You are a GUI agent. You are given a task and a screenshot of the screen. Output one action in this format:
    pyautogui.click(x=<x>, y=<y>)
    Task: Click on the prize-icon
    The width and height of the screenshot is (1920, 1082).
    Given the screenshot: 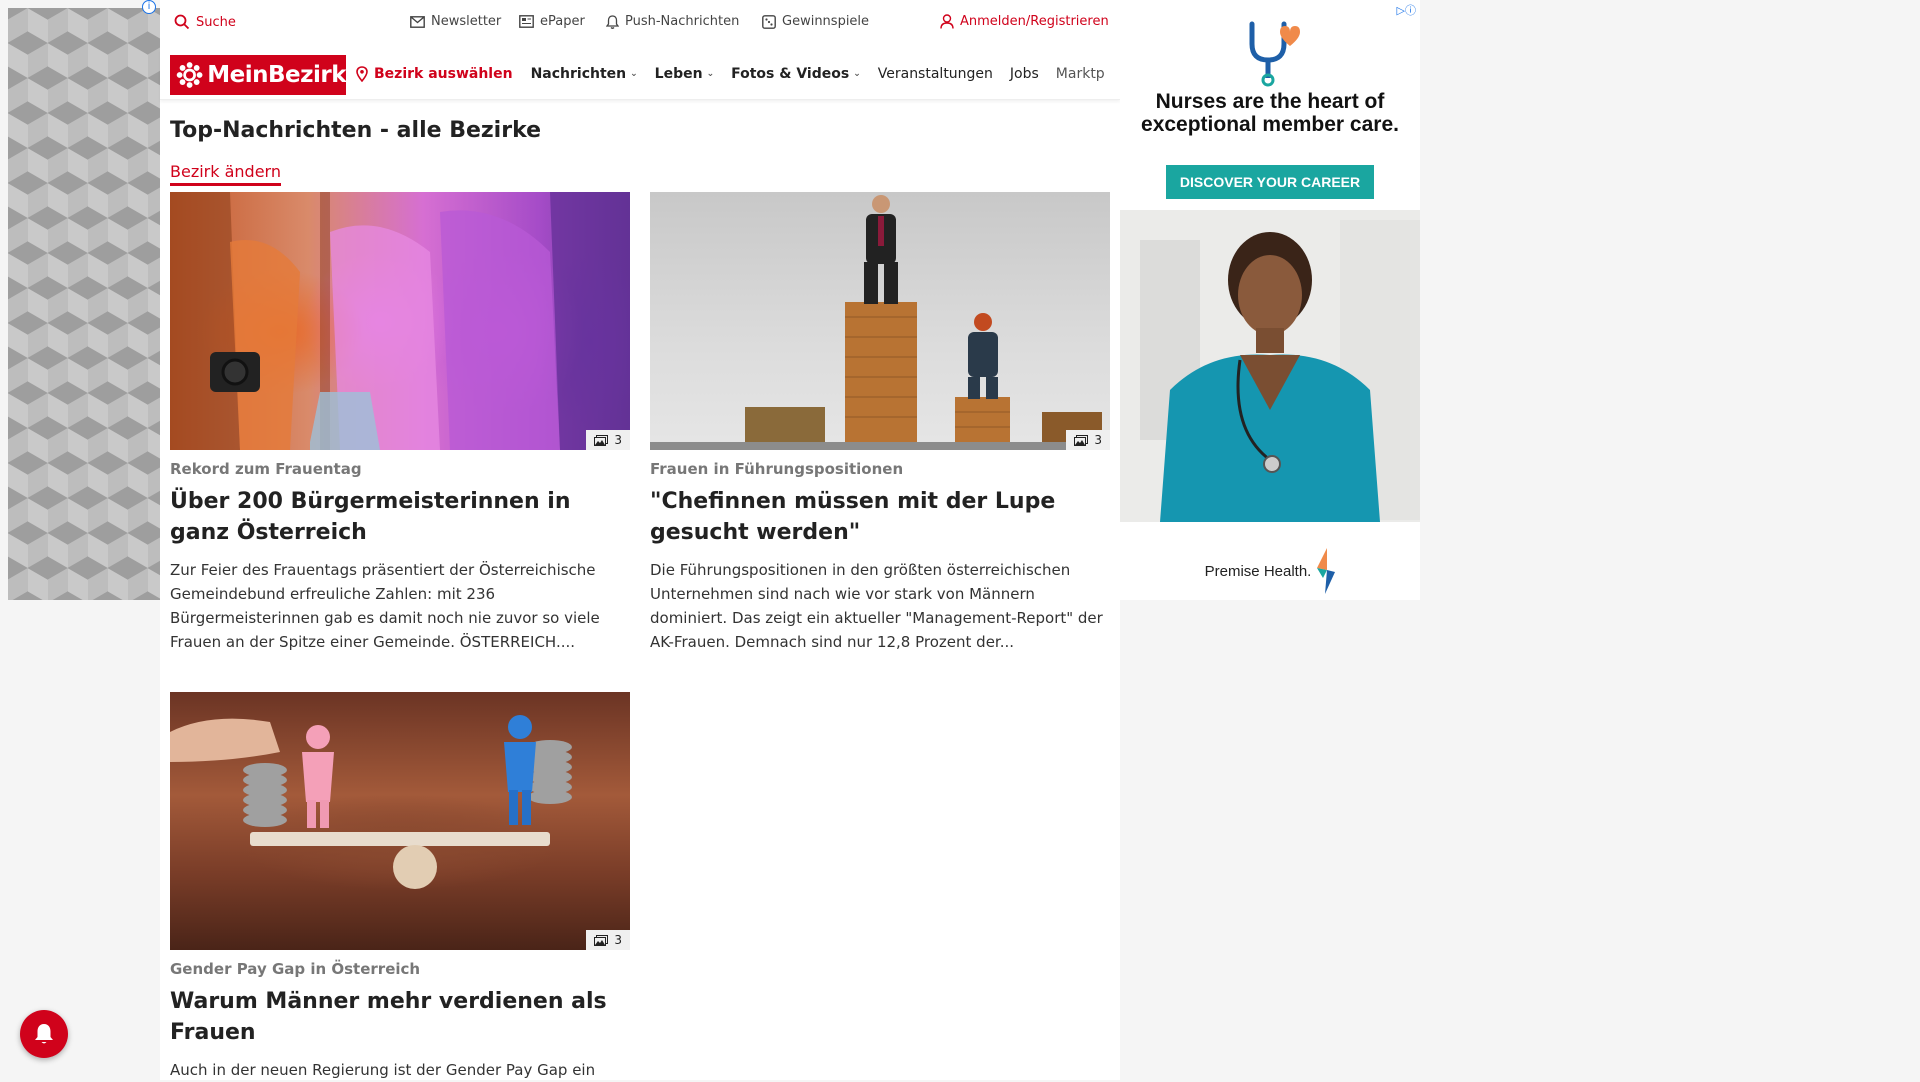 What is the action you would take?
    pyautogui.click(x=769, y=21)
    